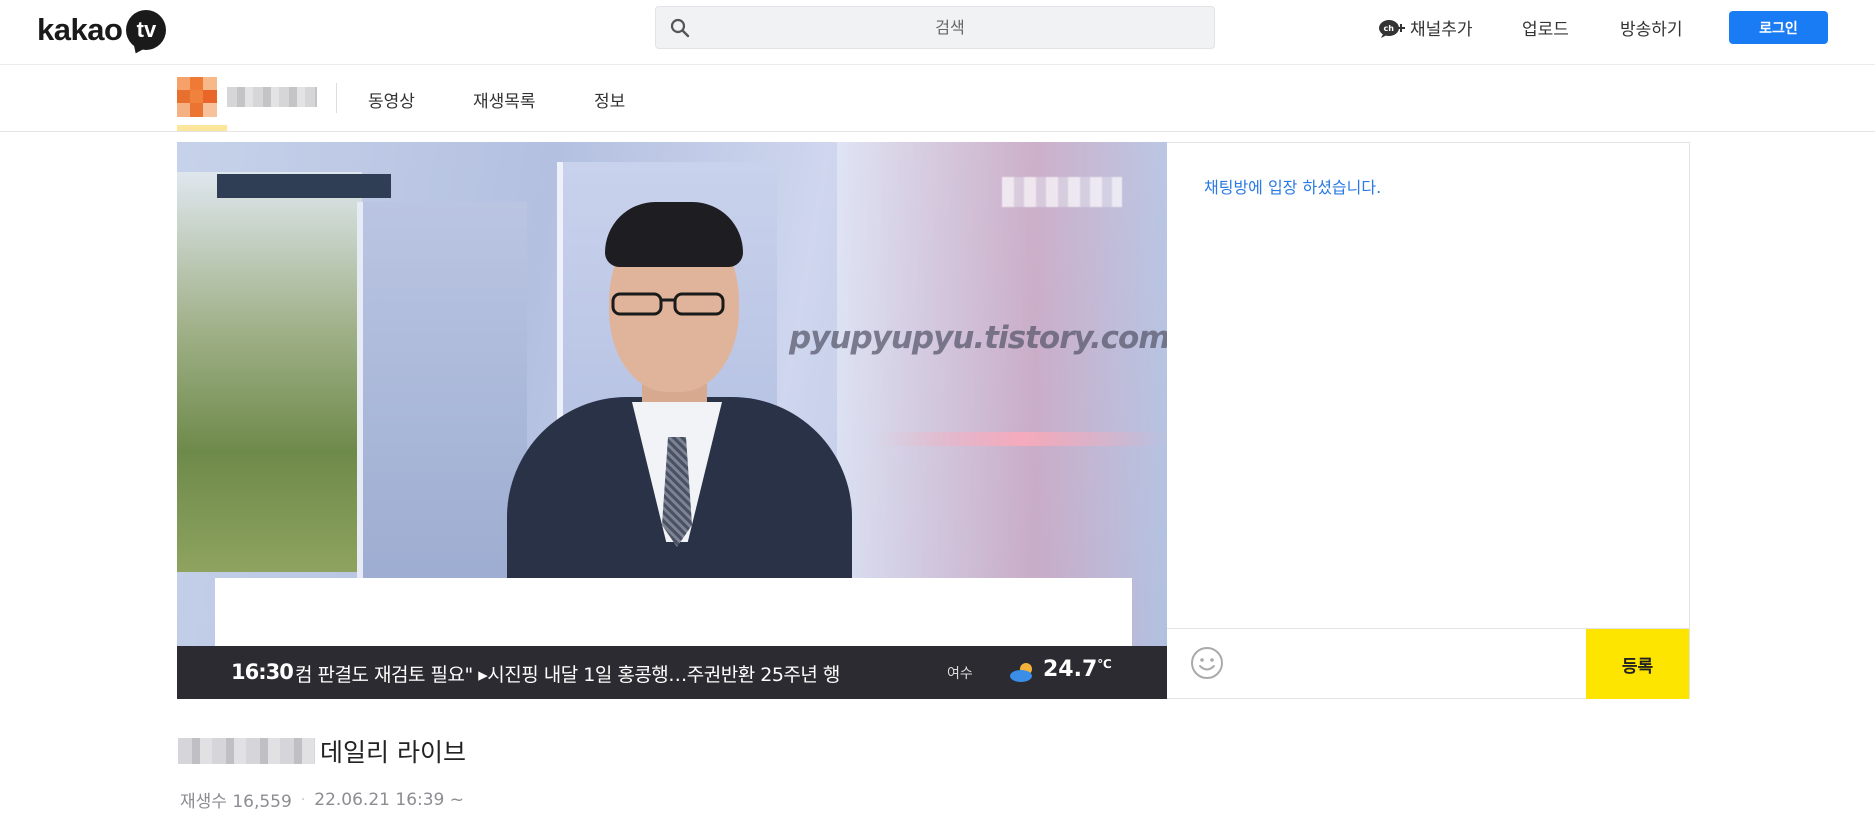  I want to click on ticker-temp-unit: ℃, so click(1104, 664).